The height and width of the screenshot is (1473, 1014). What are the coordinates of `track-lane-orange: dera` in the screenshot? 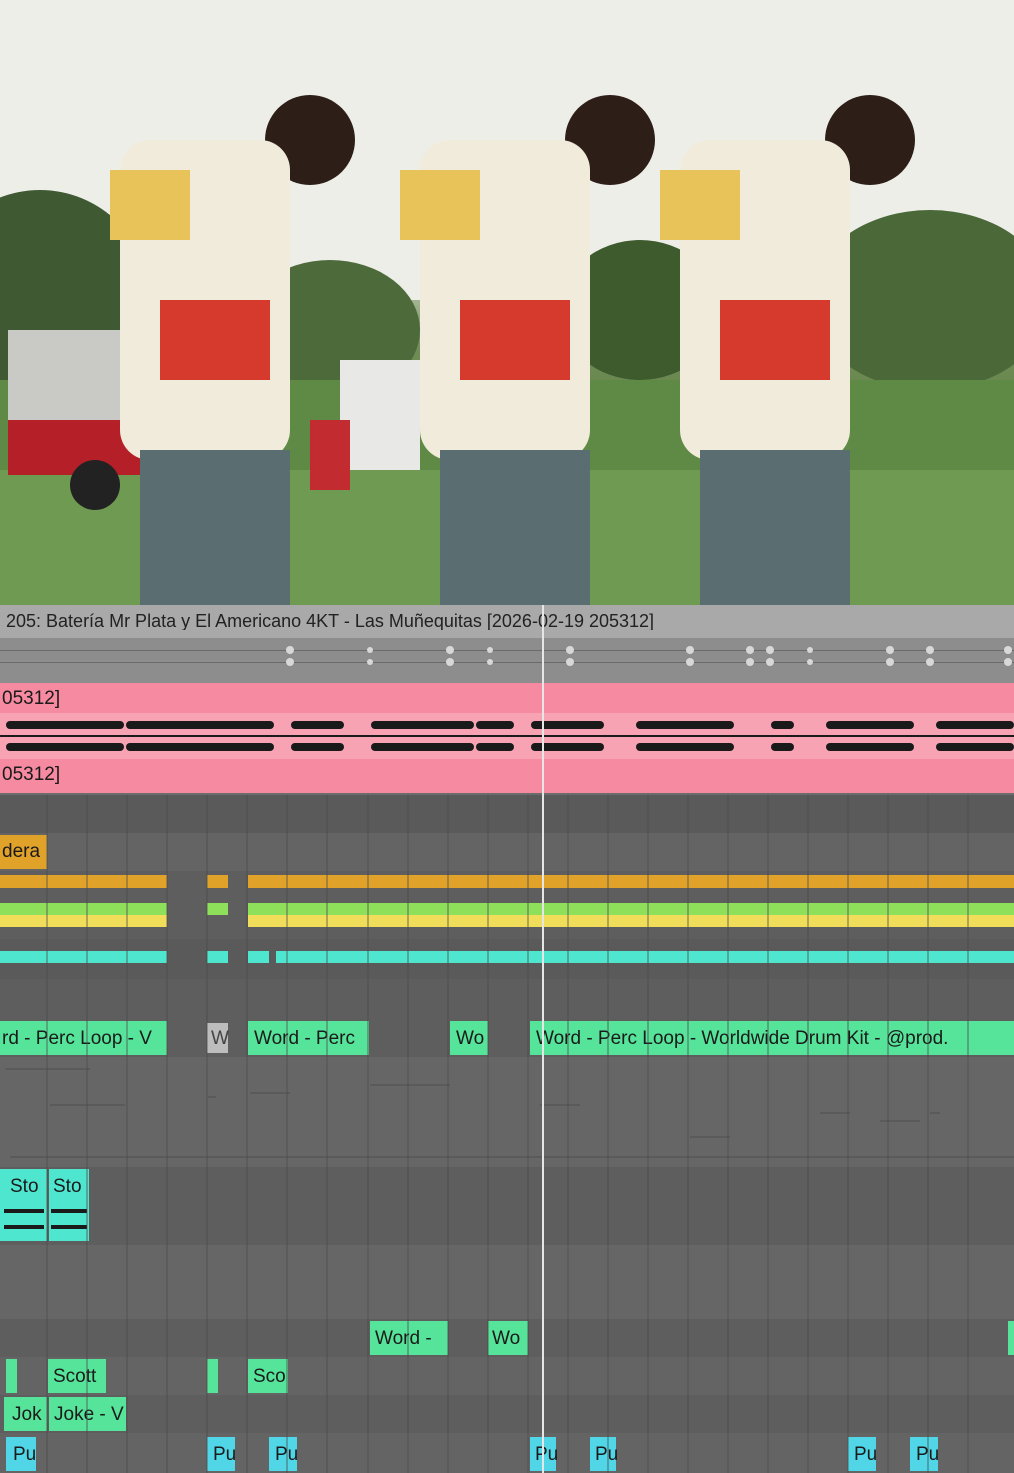 It's located at (507, 852).